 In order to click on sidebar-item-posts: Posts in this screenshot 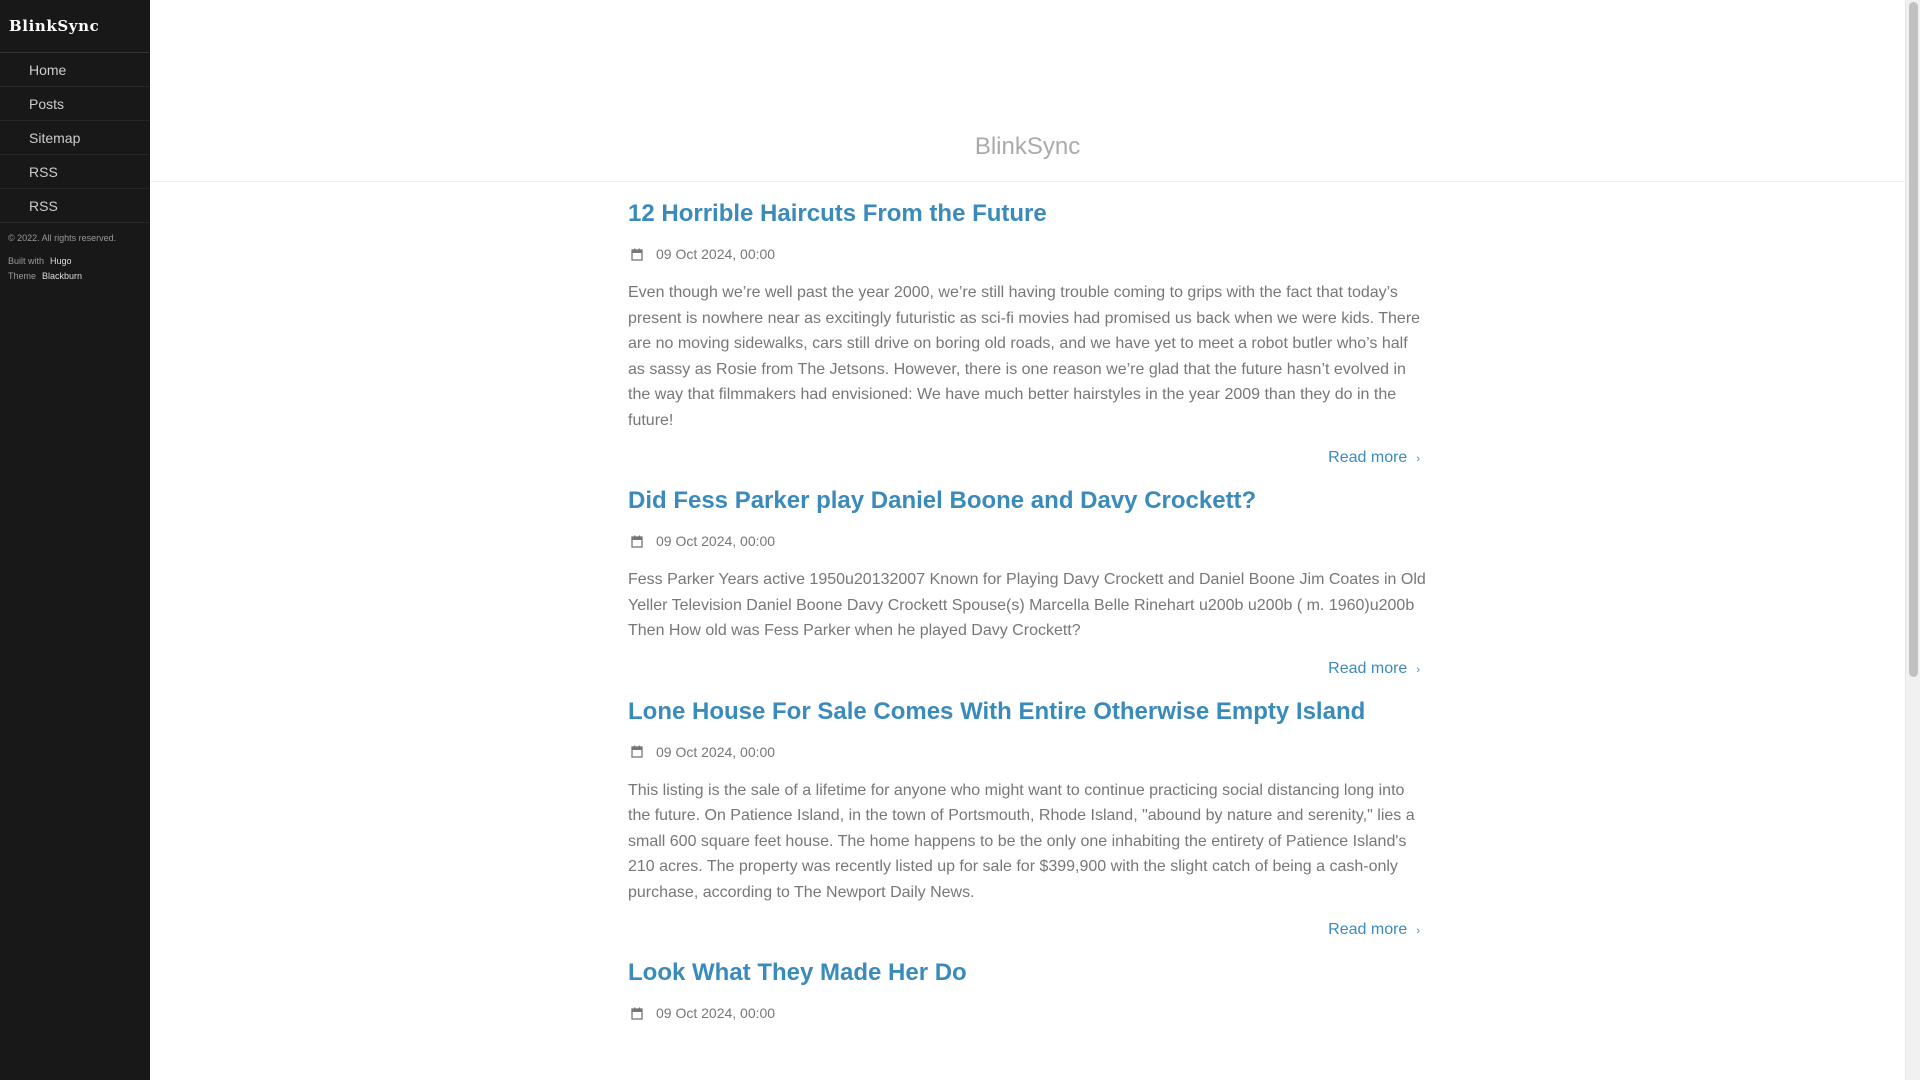, I will do `click(75, 104)`.